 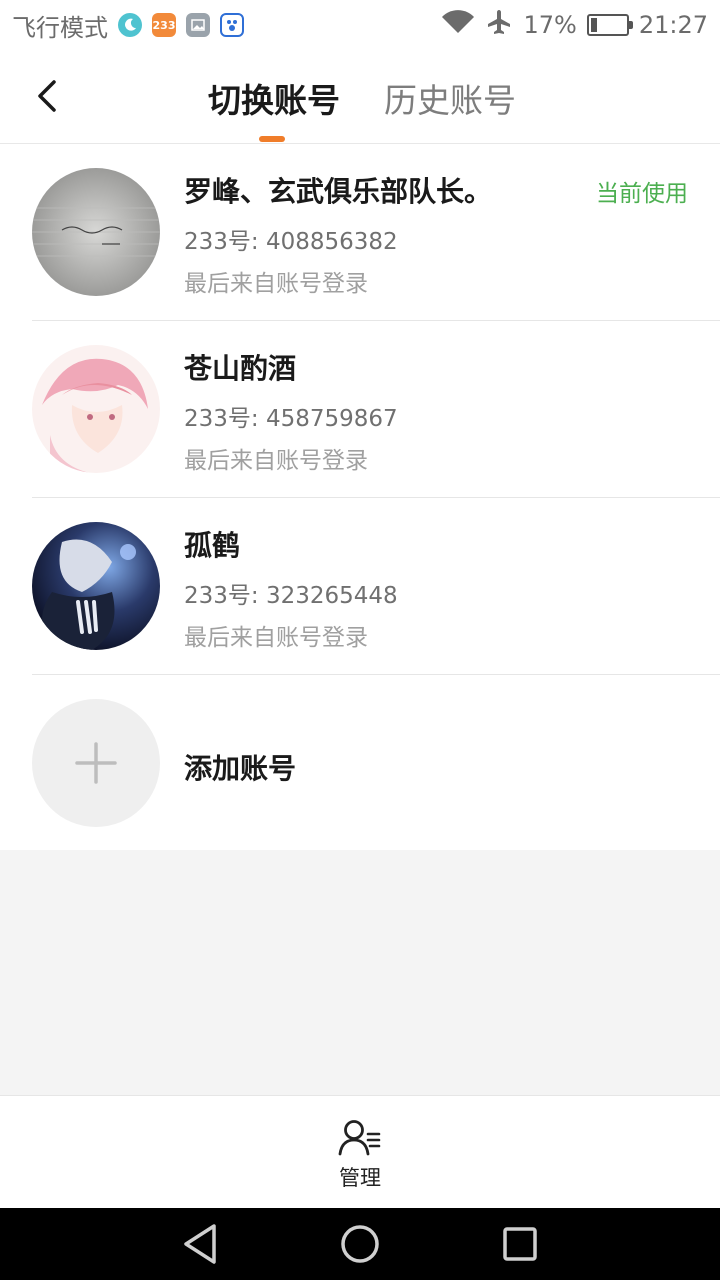 What do you see at coordinates (291, 419) in the screenshot?
I see `account-id: 233号: 458759867` at bounding box center [291, 419].